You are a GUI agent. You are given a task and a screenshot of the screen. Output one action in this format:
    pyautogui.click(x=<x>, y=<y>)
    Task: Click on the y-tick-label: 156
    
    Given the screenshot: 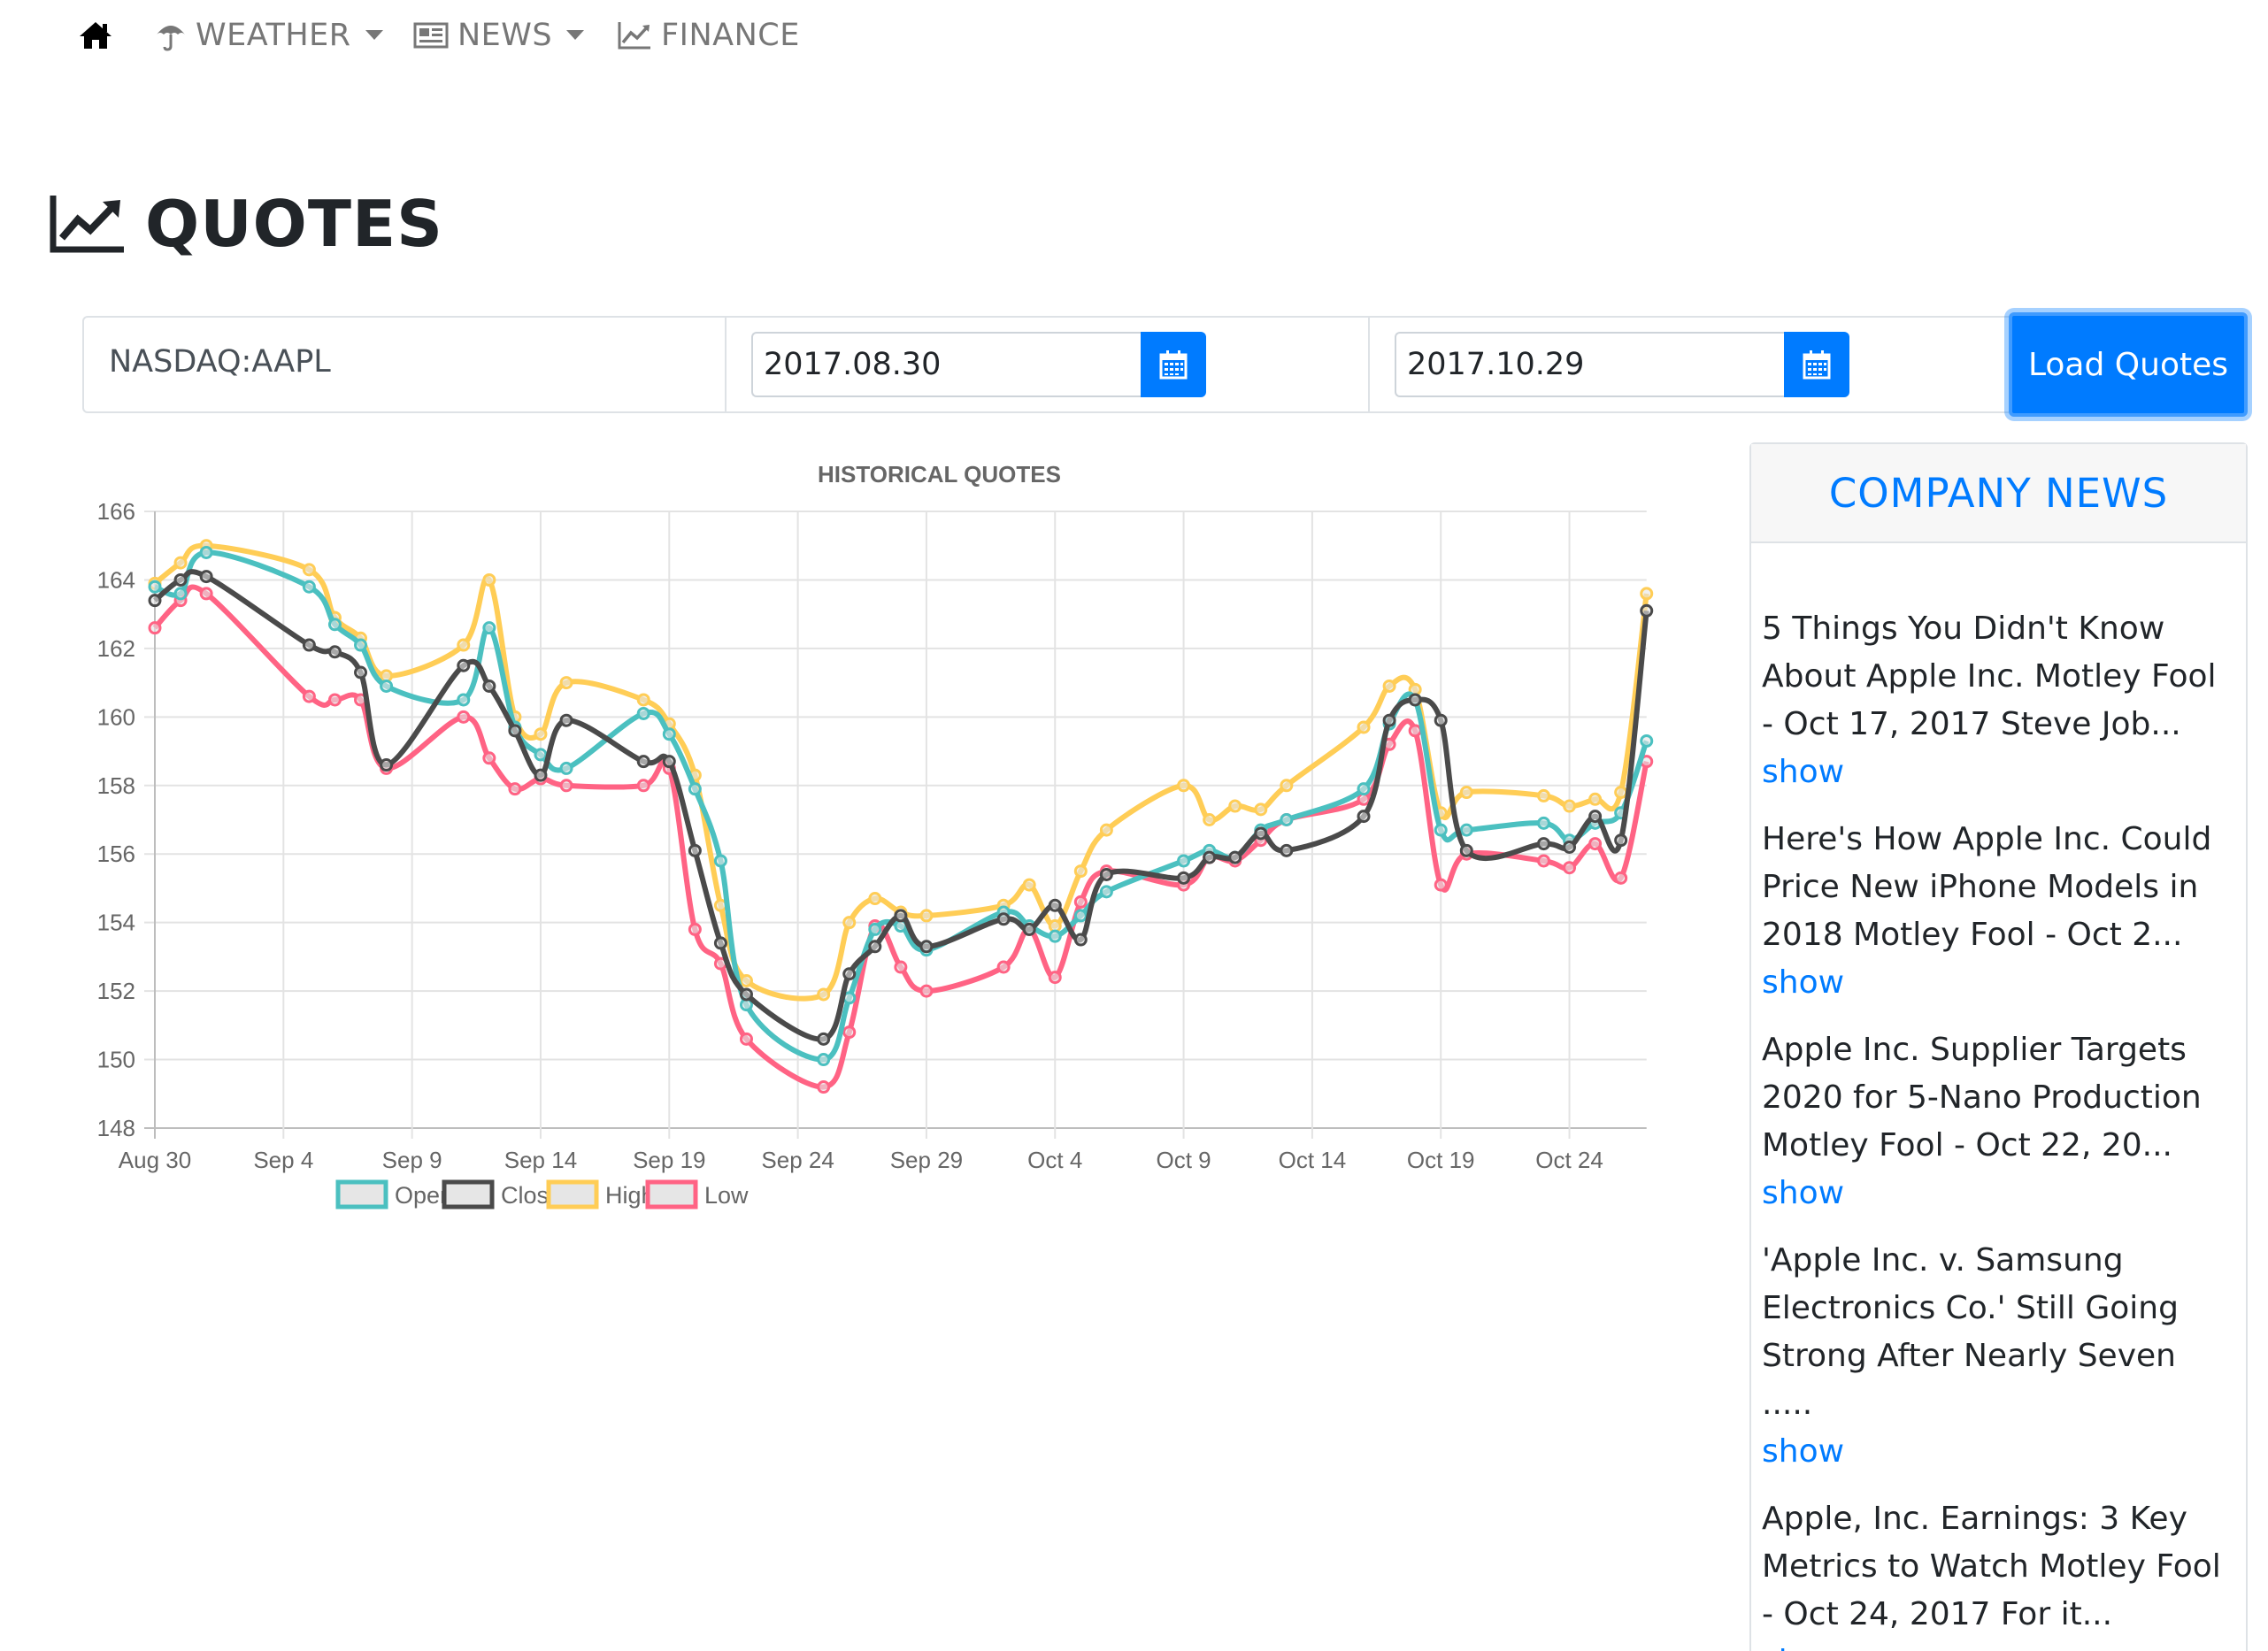 What is the action you would take?
    pyautogui.click(x=116, y=854)
    